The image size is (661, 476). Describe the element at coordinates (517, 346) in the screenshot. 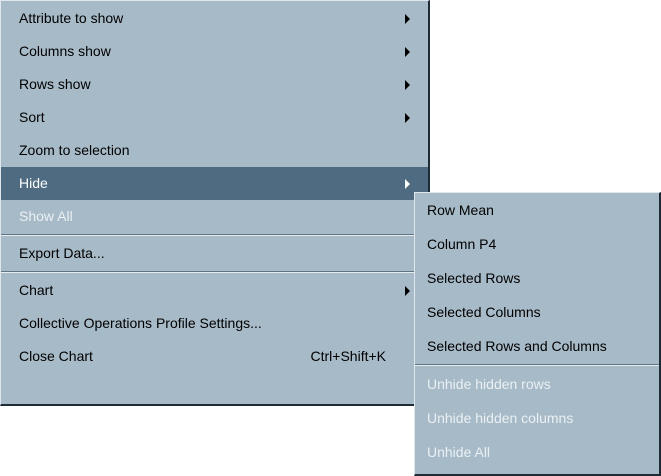

I see `menu-item-label: Selected Rows and Columns` at that location.